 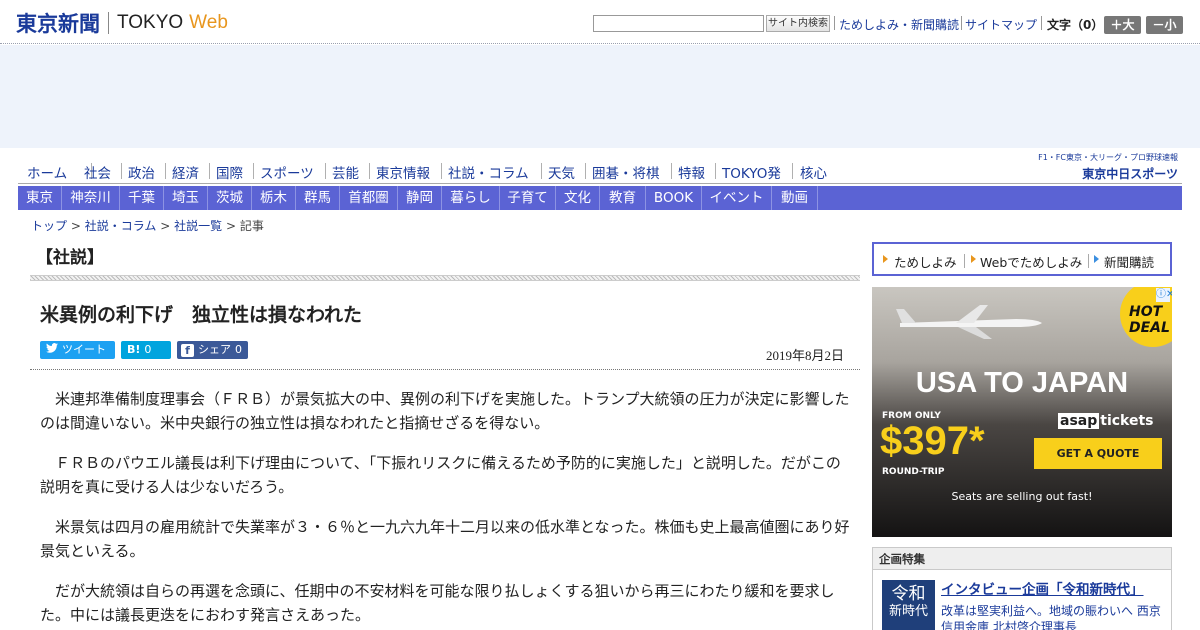 I want to click on region-tochigi: 栃木, so click(x=274, y=198).